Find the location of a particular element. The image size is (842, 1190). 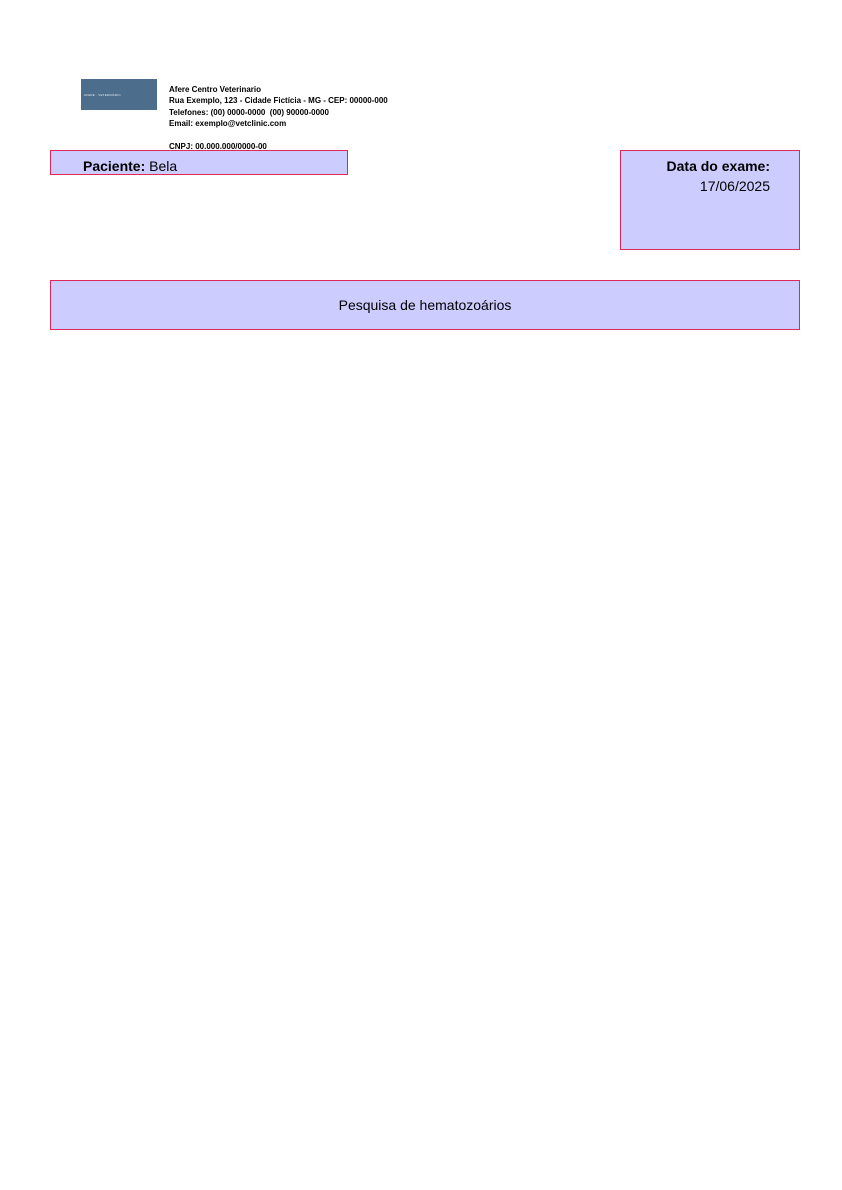

logo-text: AFERE · VETERINÁRIO is located at coordinates (102, 94).